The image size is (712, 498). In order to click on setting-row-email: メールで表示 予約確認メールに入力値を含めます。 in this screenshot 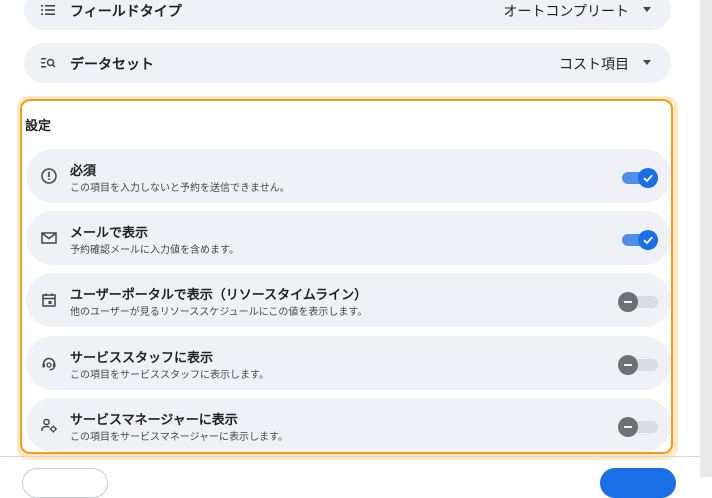, I will do `click(348, 238)`.